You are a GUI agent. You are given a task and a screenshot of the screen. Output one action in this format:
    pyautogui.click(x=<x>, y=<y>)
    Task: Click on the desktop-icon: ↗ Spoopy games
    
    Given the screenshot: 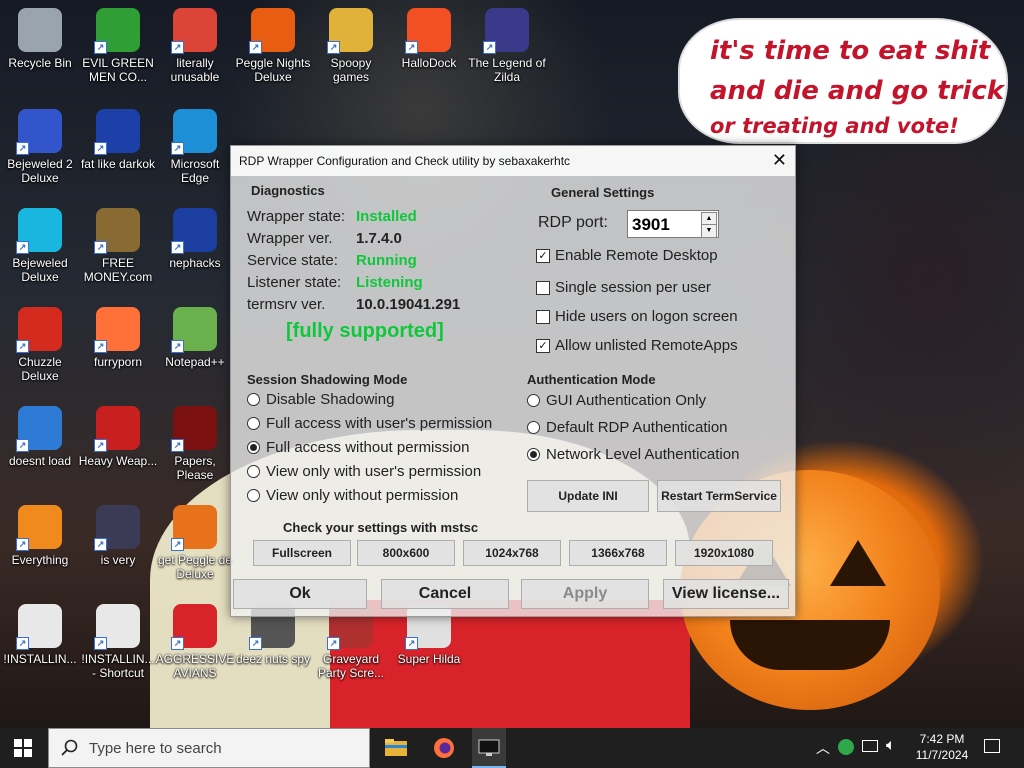 What is the action you would take?
    pyautogui.click(x=351, y=46)
    